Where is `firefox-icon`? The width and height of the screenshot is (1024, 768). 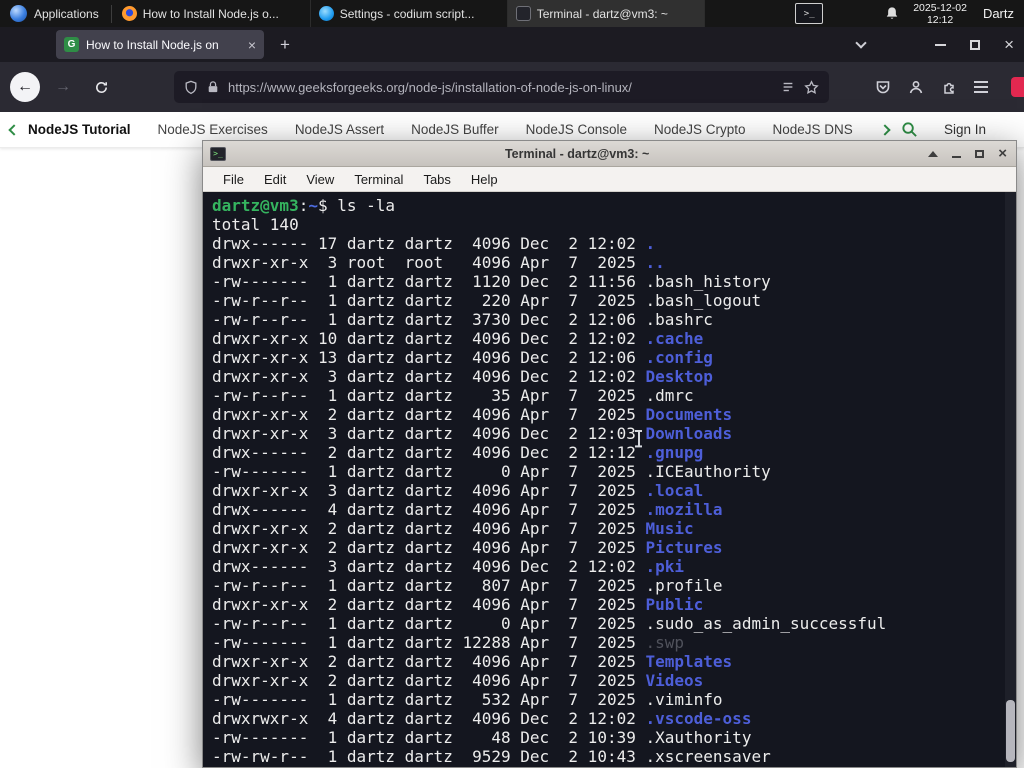 firefox-icon is located at coordinates (129, 13).